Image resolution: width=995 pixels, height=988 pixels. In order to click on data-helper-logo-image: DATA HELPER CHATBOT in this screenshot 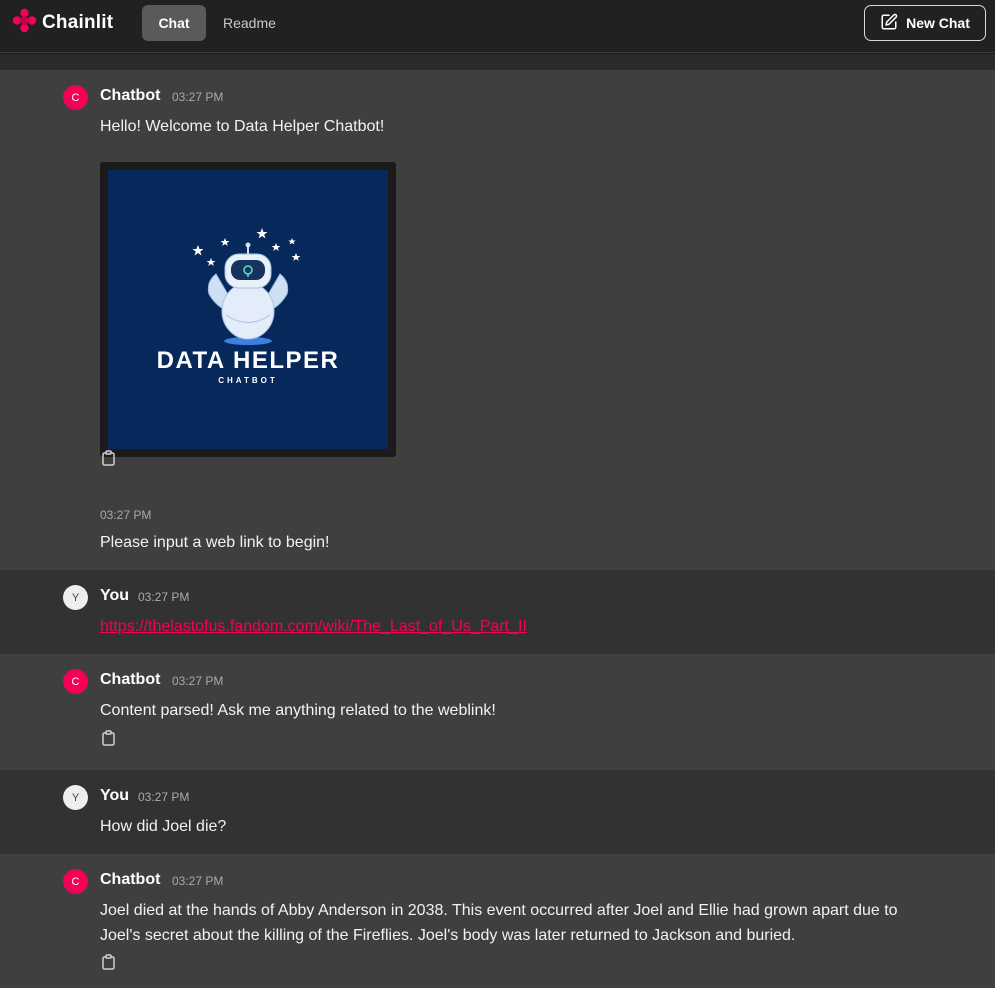, I will do `click(248, 309)`.